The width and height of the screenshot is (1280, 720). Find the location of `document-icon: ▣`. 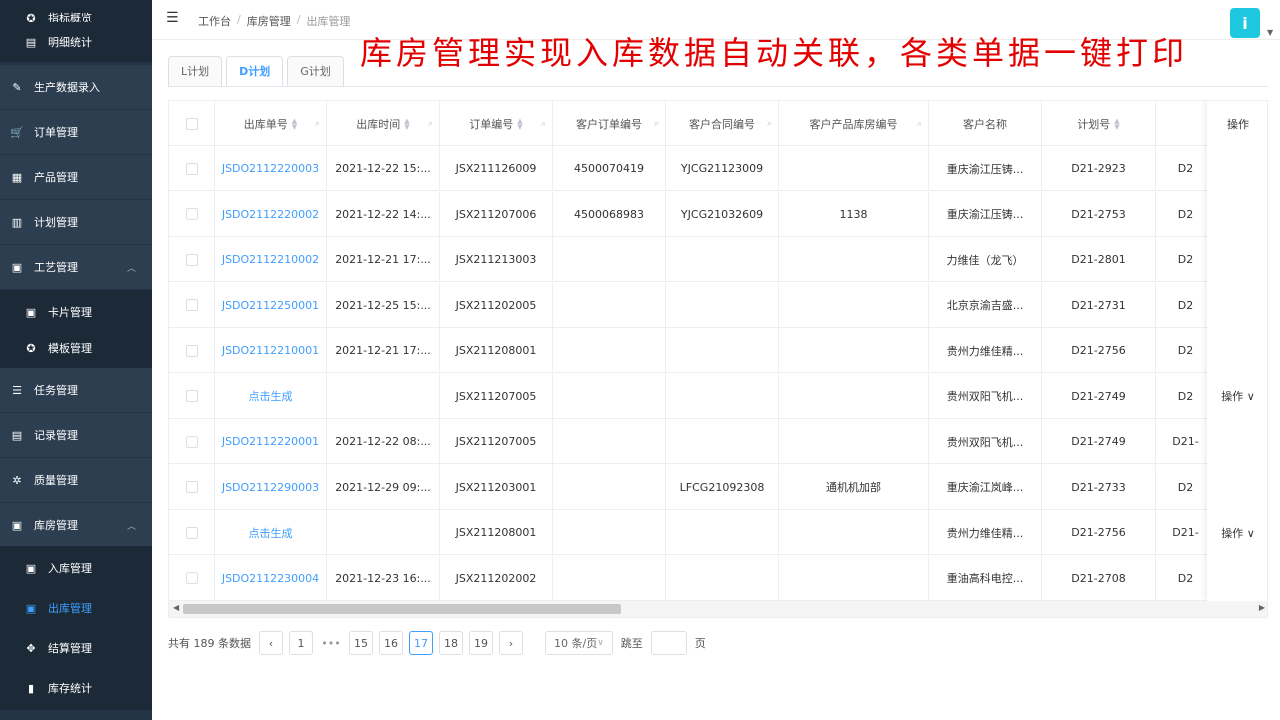

document-icon: ▣ is located at coordinates (17, 525).